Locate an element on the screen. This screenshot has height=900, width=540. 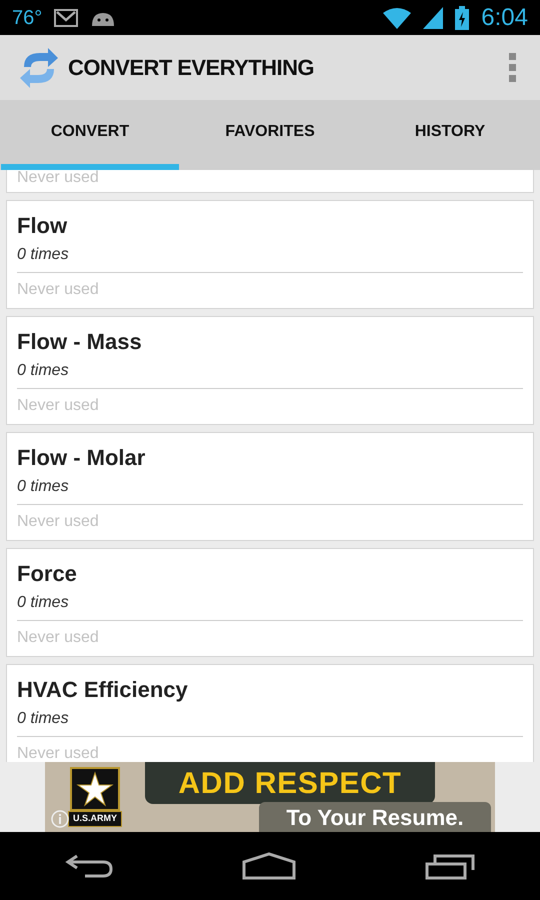
app-title: CONVERT EVERYTHING is located at coordinates (191, 68).